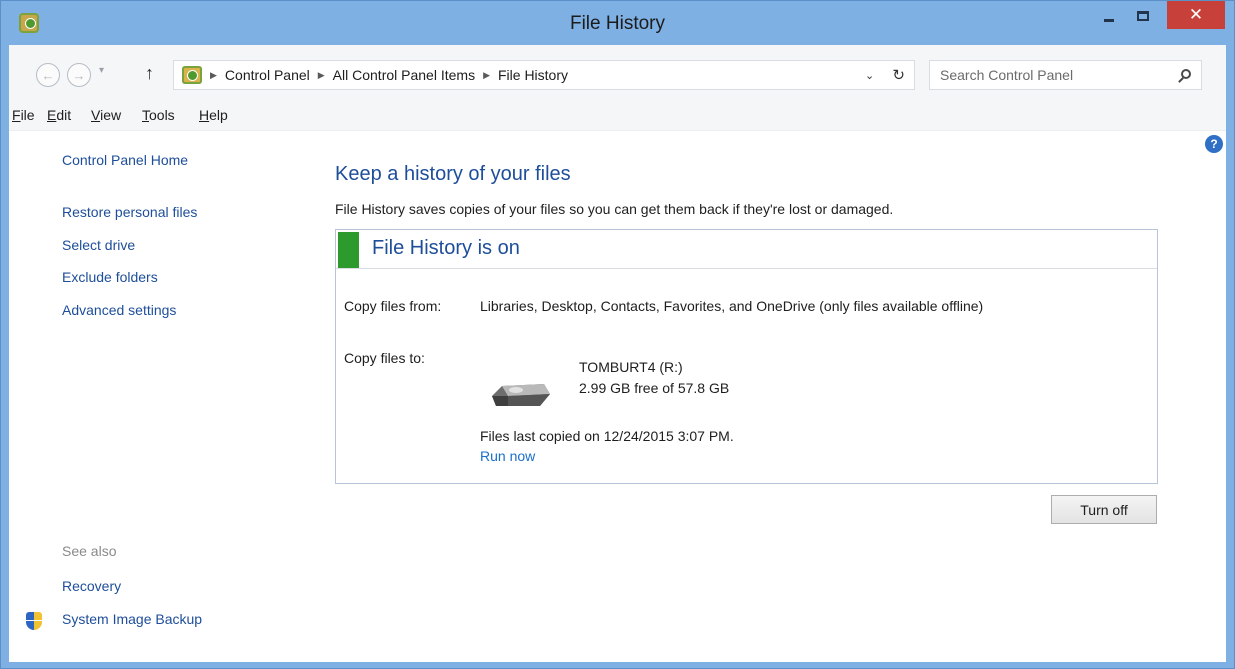 The height and width of the screenshot is (669, 1235). What do you see at coordinates (52, 115) in the screenshot?
I see `menu-mnemonic: E` at bounding box center [52, 115].